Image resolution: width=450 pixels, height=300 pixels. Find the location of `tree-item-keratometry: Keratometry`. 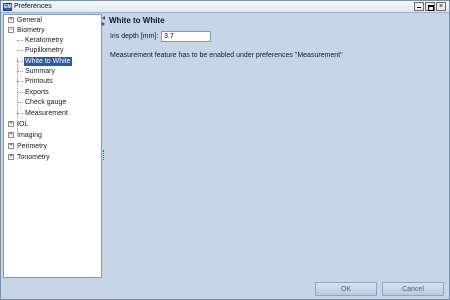

tree-item-keratometry: Keratometry is located at coordinates (52, 40).